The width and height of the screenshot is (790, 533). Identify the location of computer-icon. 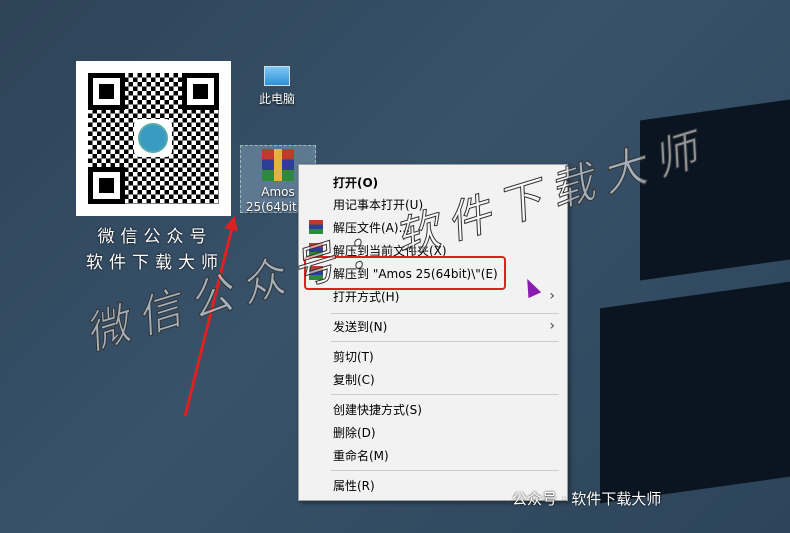
(277, 76).